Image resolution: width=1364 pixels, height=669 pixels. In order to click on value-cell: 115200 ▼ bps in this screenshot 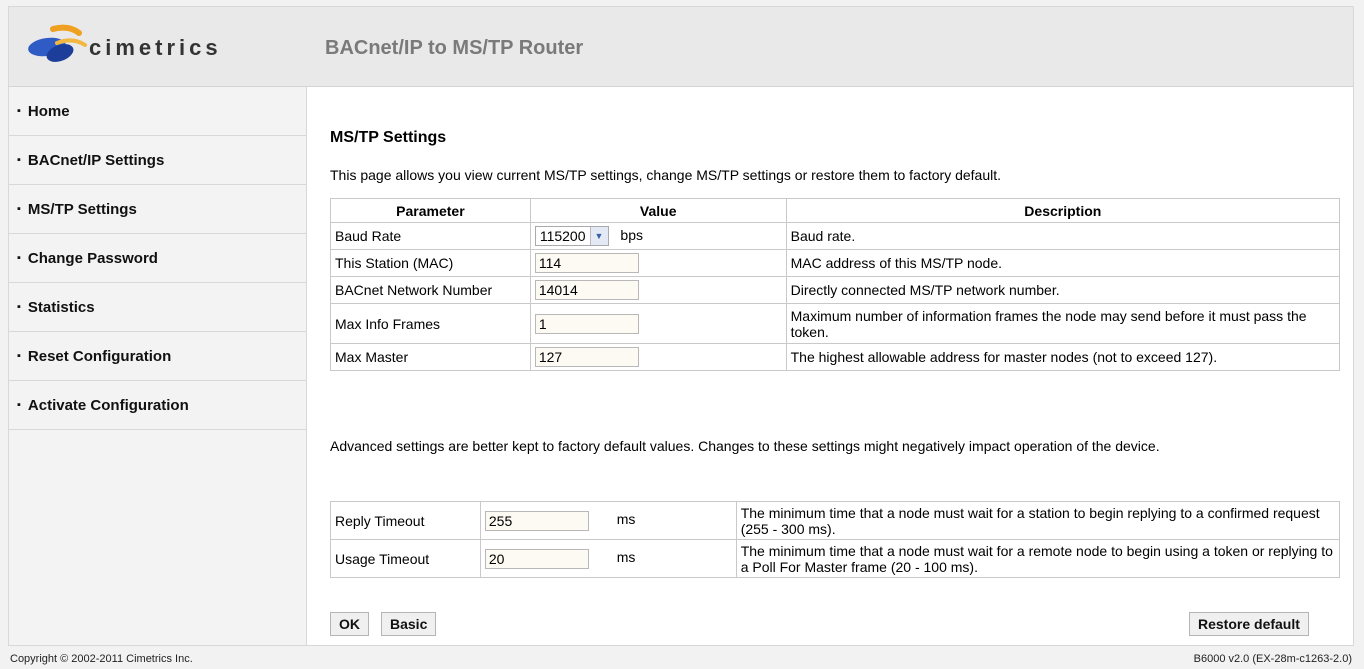, I will do `click(658, 236)`.